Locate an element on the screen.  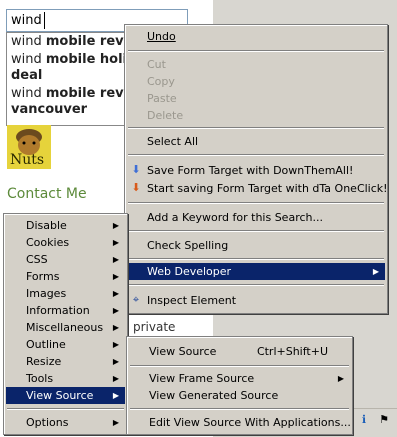
menu-label: Web Developer is located at coordinates (189, 271).